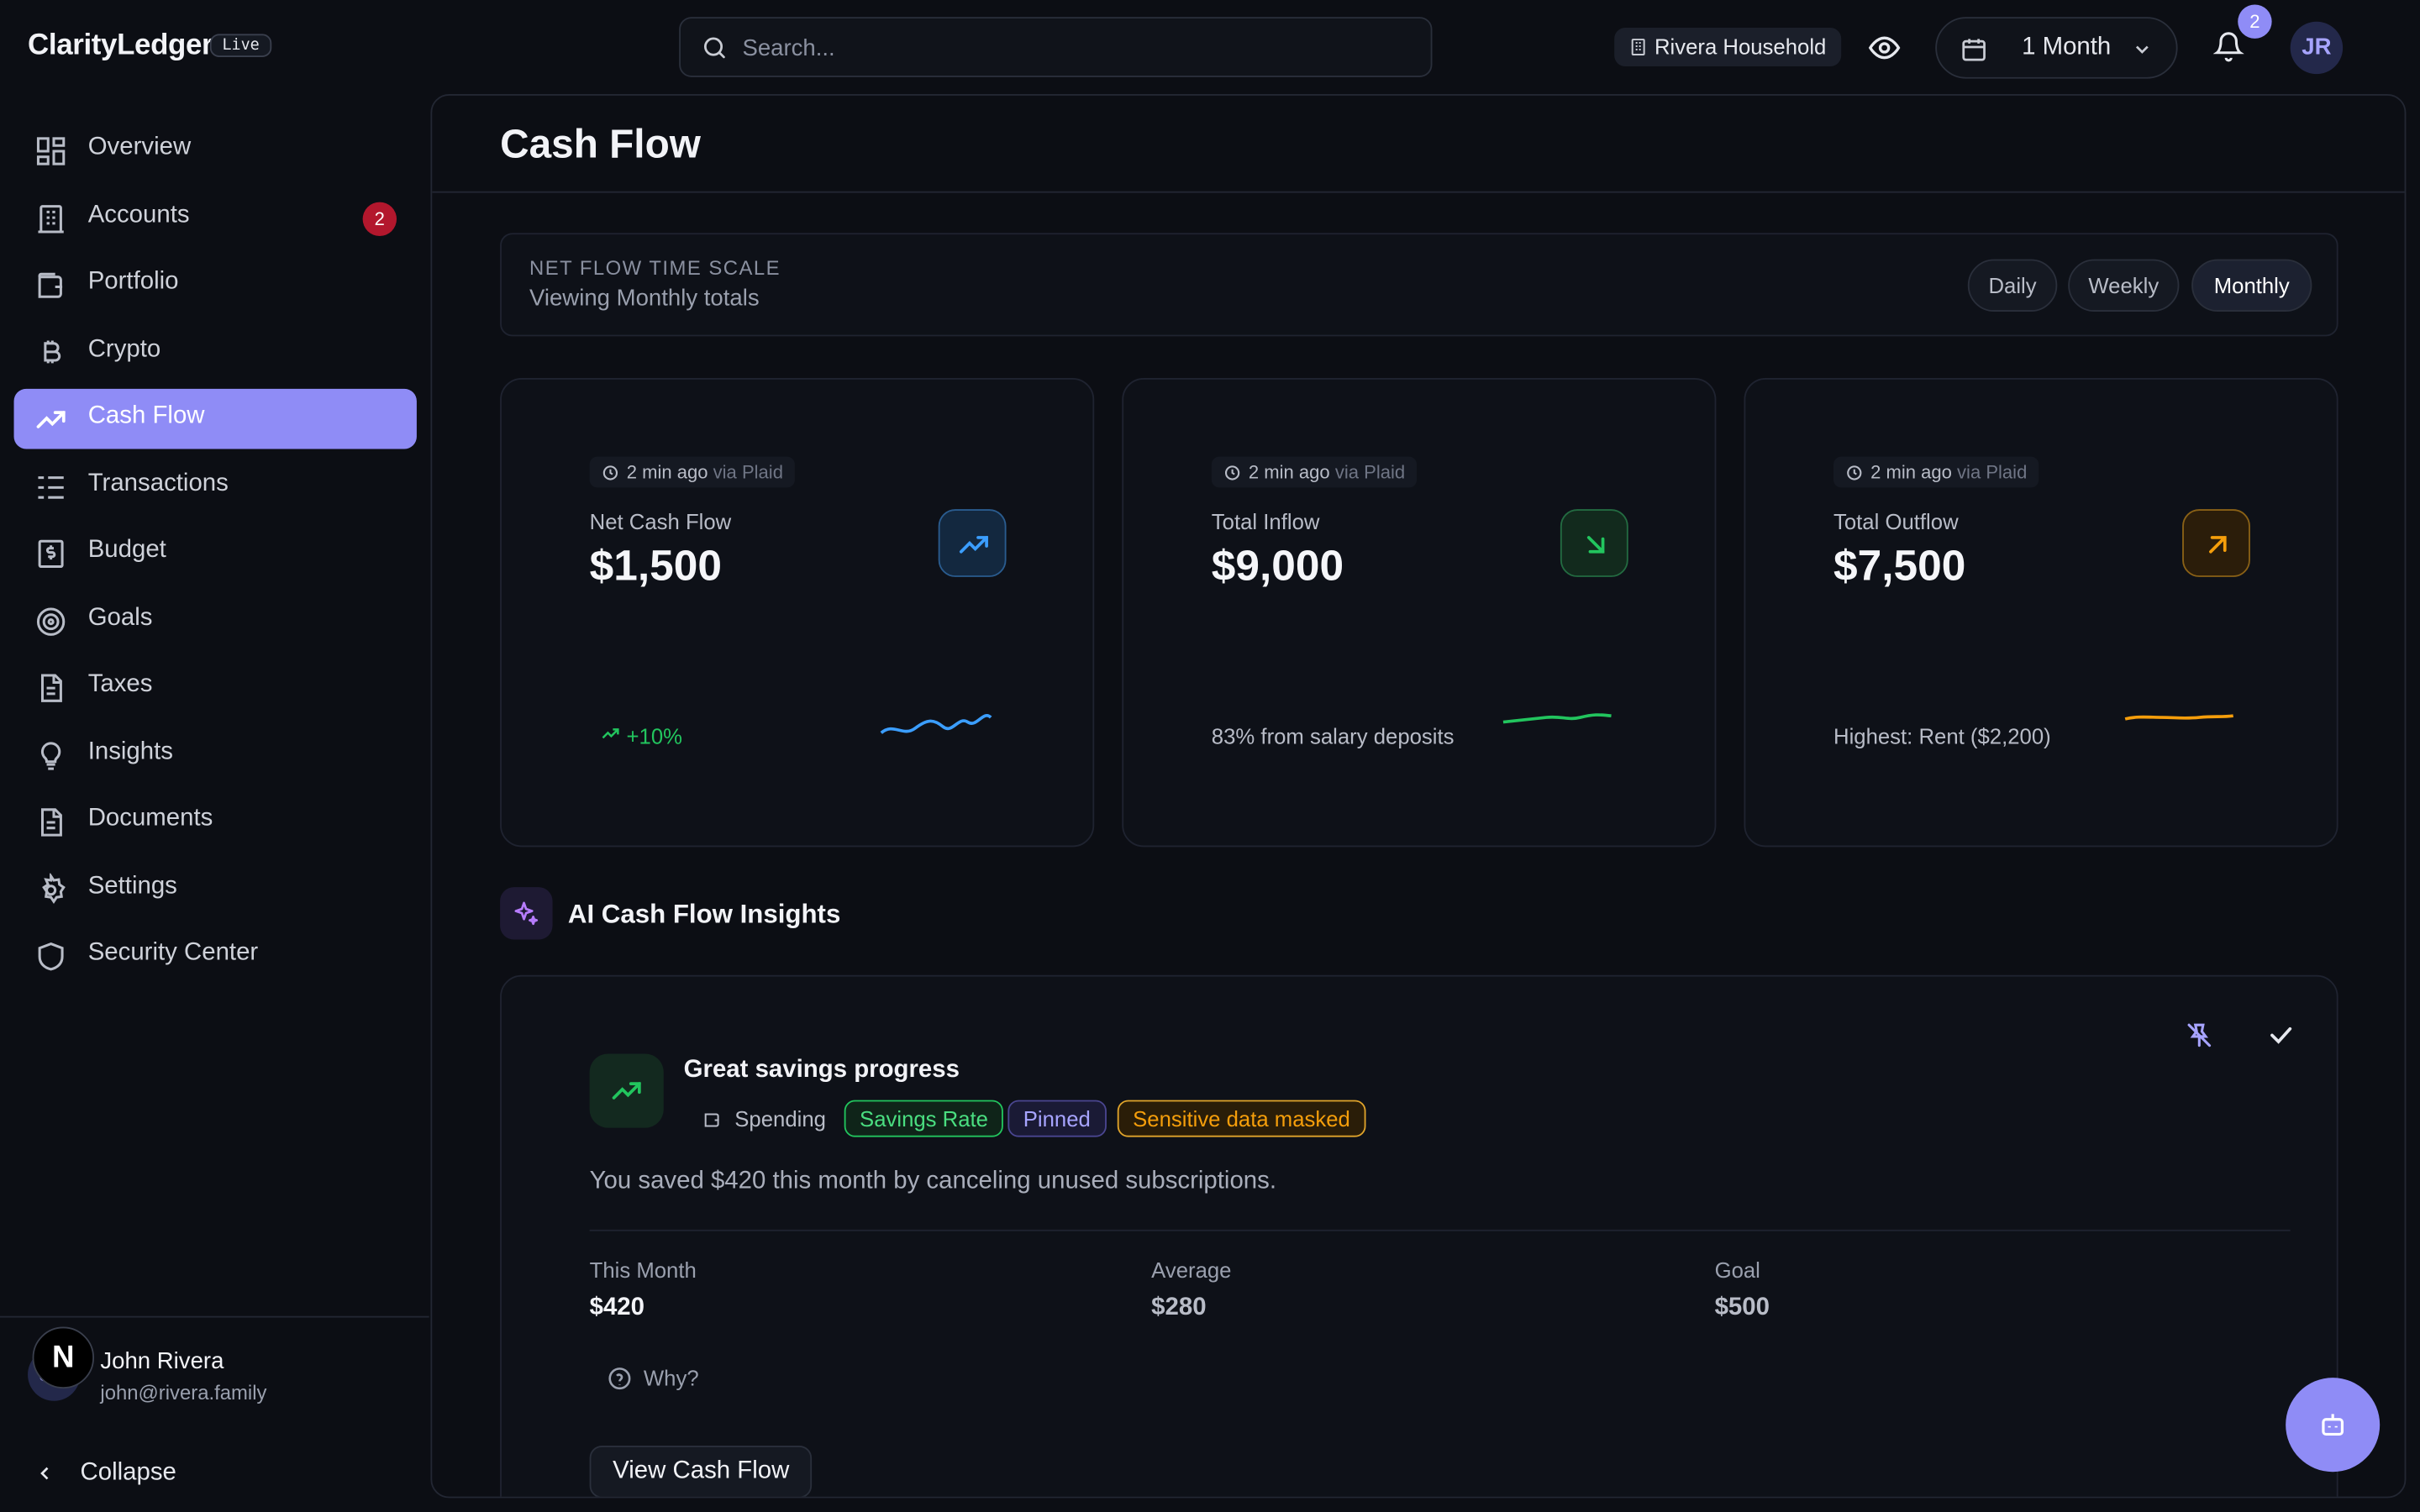 The image size is (2420, 1512). I want to click on arrow-up-right-icon, so click(2218, 545).